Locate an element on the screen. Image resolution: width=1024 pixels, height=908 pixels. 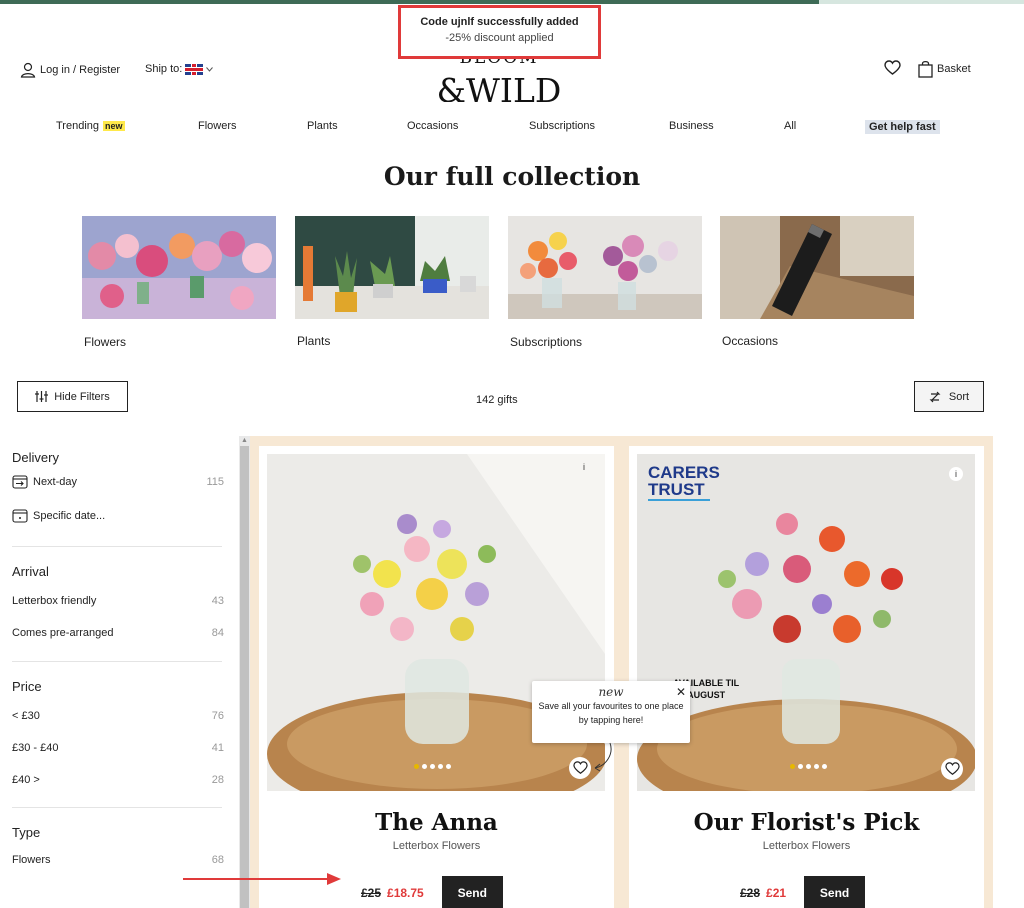
nav-item-occasions: Occasions is located at coordinates (432, 126).